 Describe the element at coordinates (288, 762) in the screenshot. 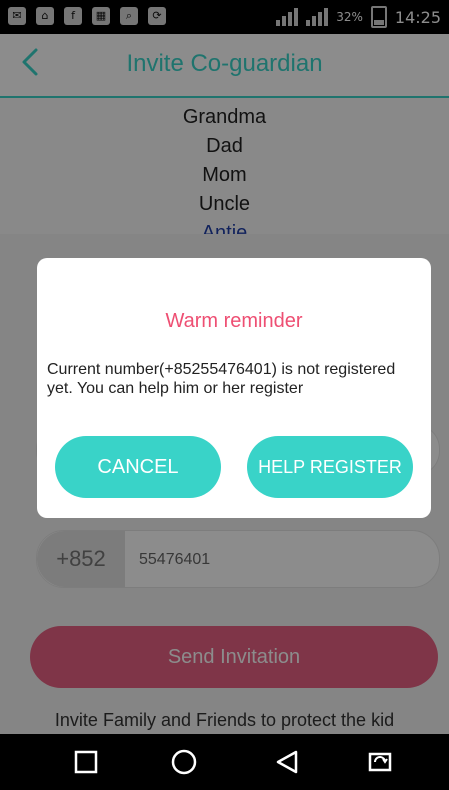

I see `back-icon` at that location.